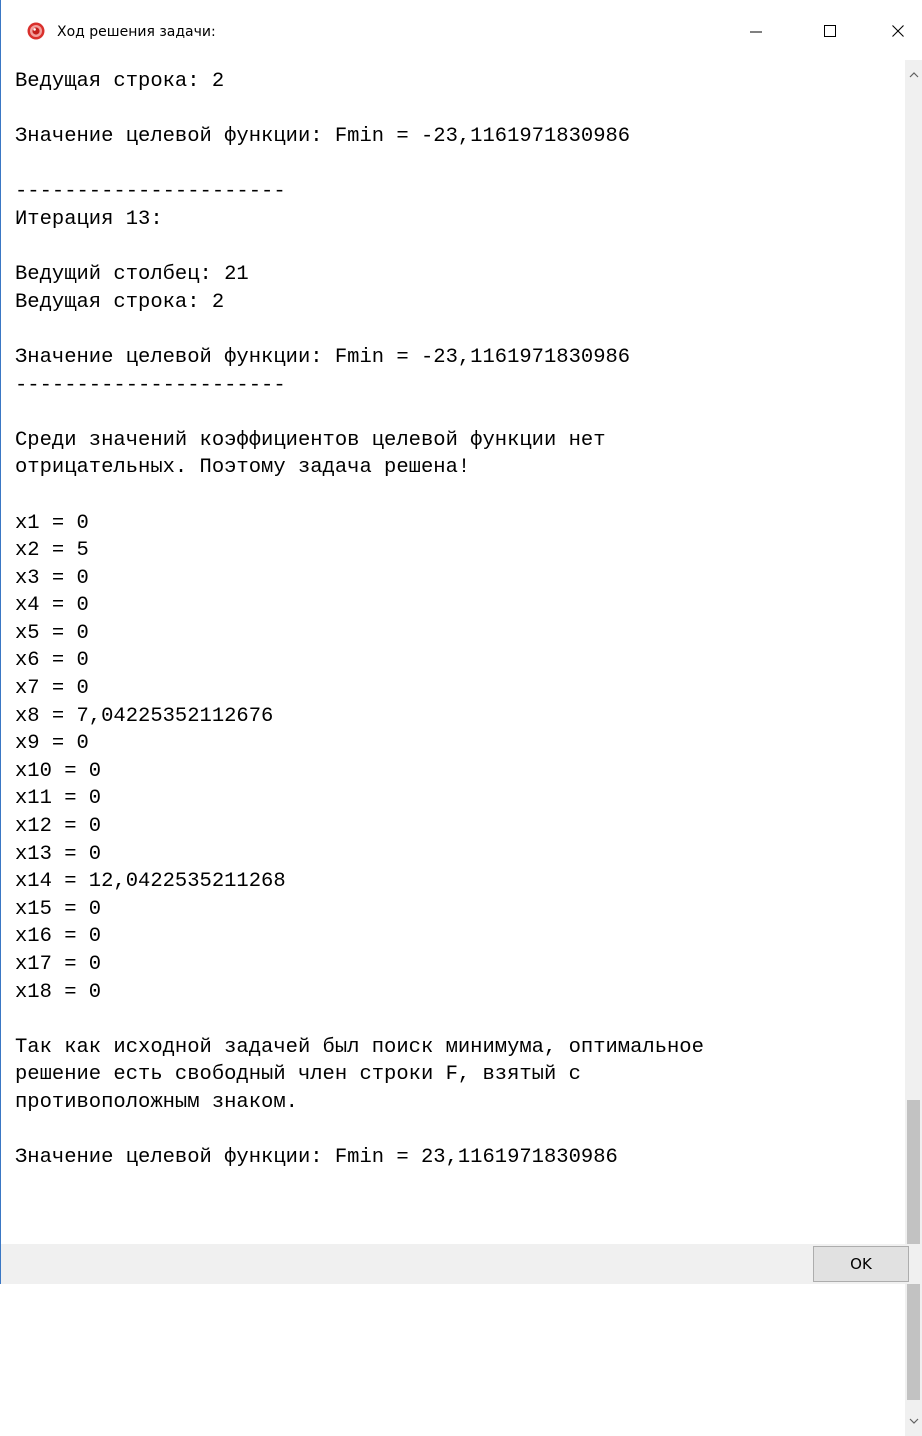  I want to click on close-icon, so click(898, 31).